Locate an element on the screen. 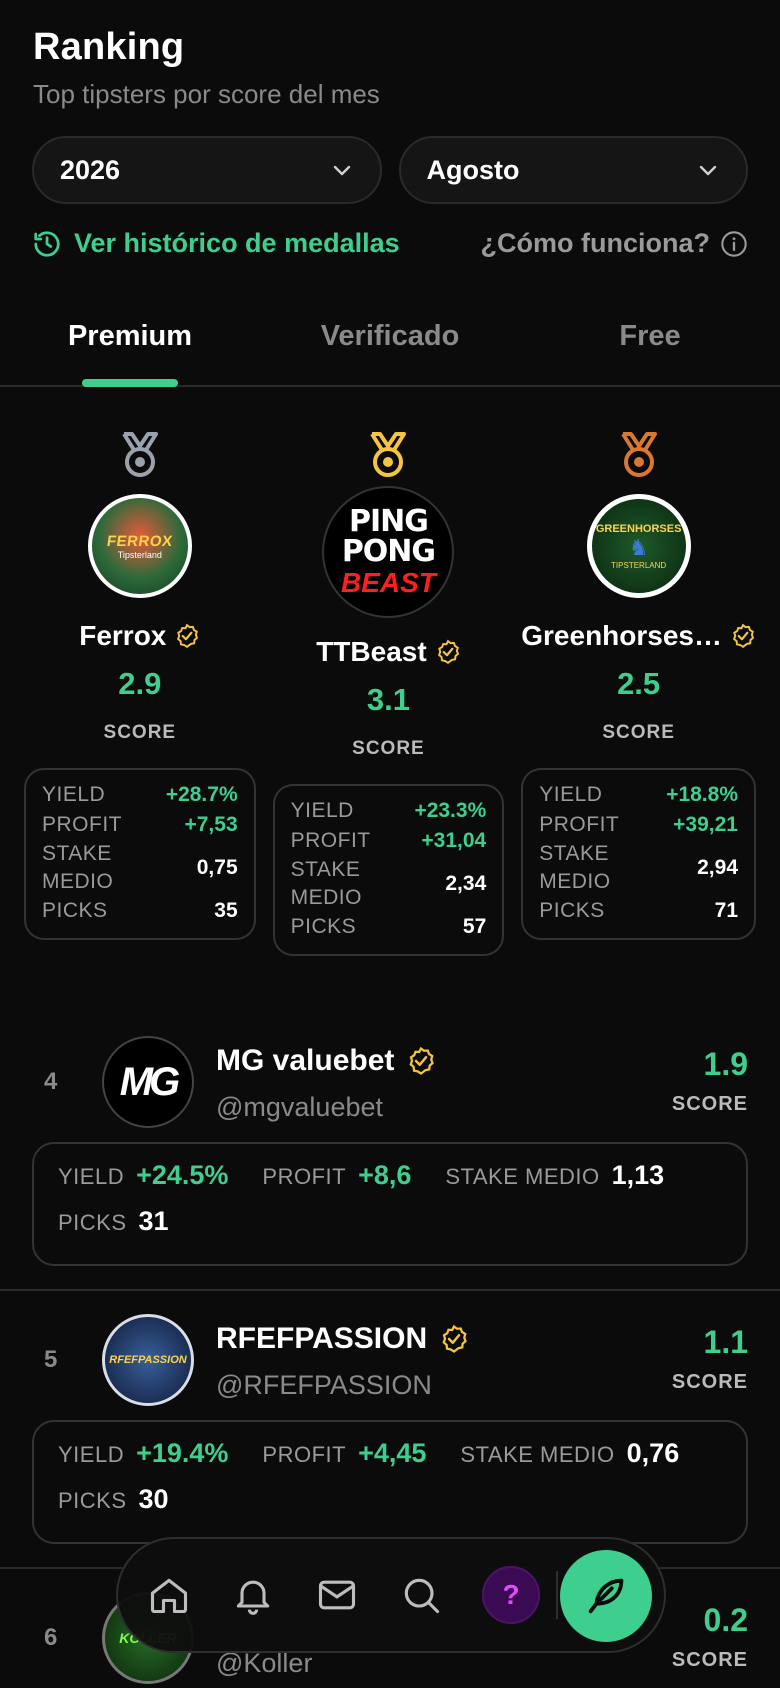 This screenshot has width=780, height=1688. tipster-name: RFEFPASSION is located at coordinates (322, 1338).